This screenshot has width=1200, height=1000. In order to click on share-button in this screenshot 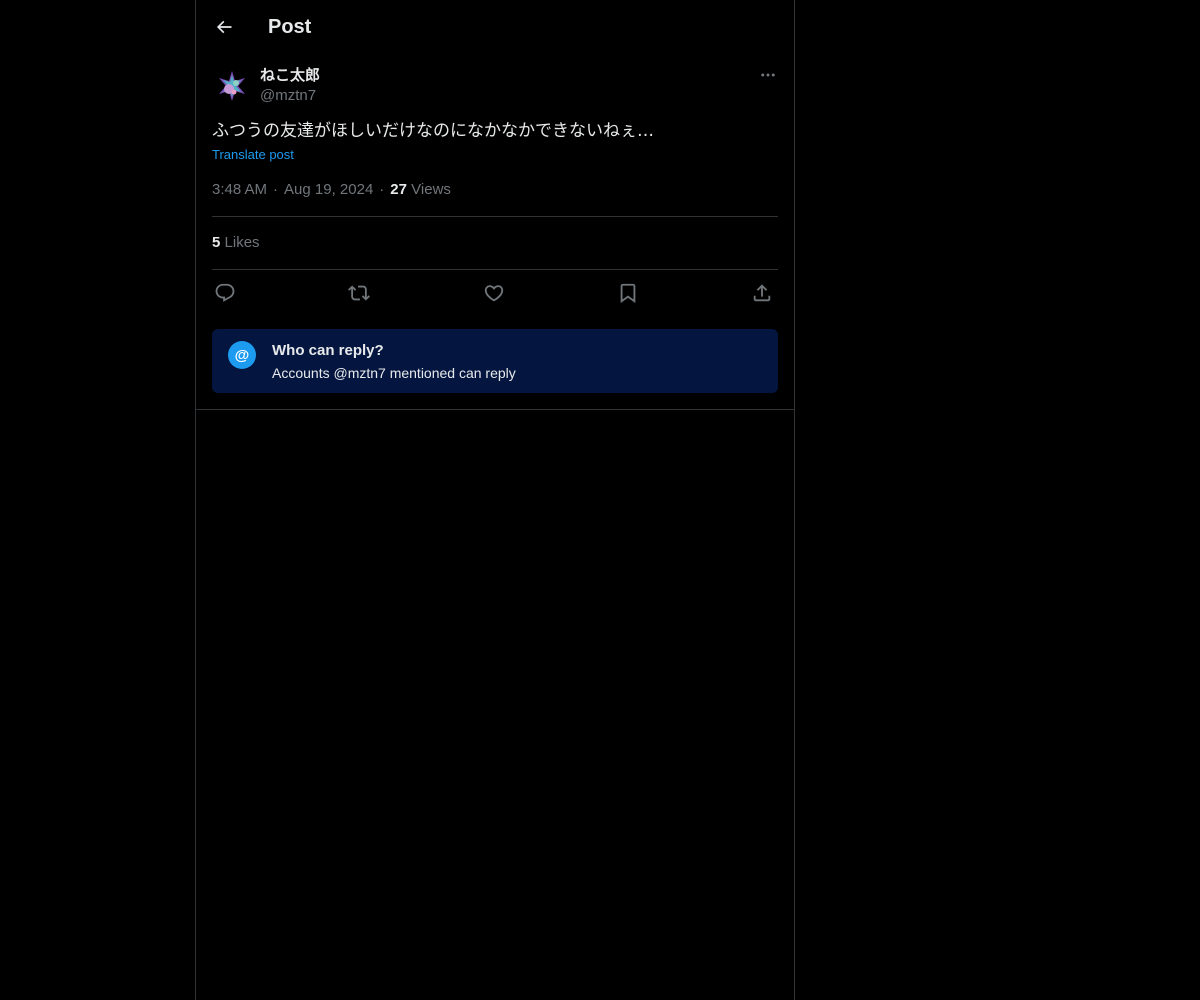, I will do `click(762, 293)`.